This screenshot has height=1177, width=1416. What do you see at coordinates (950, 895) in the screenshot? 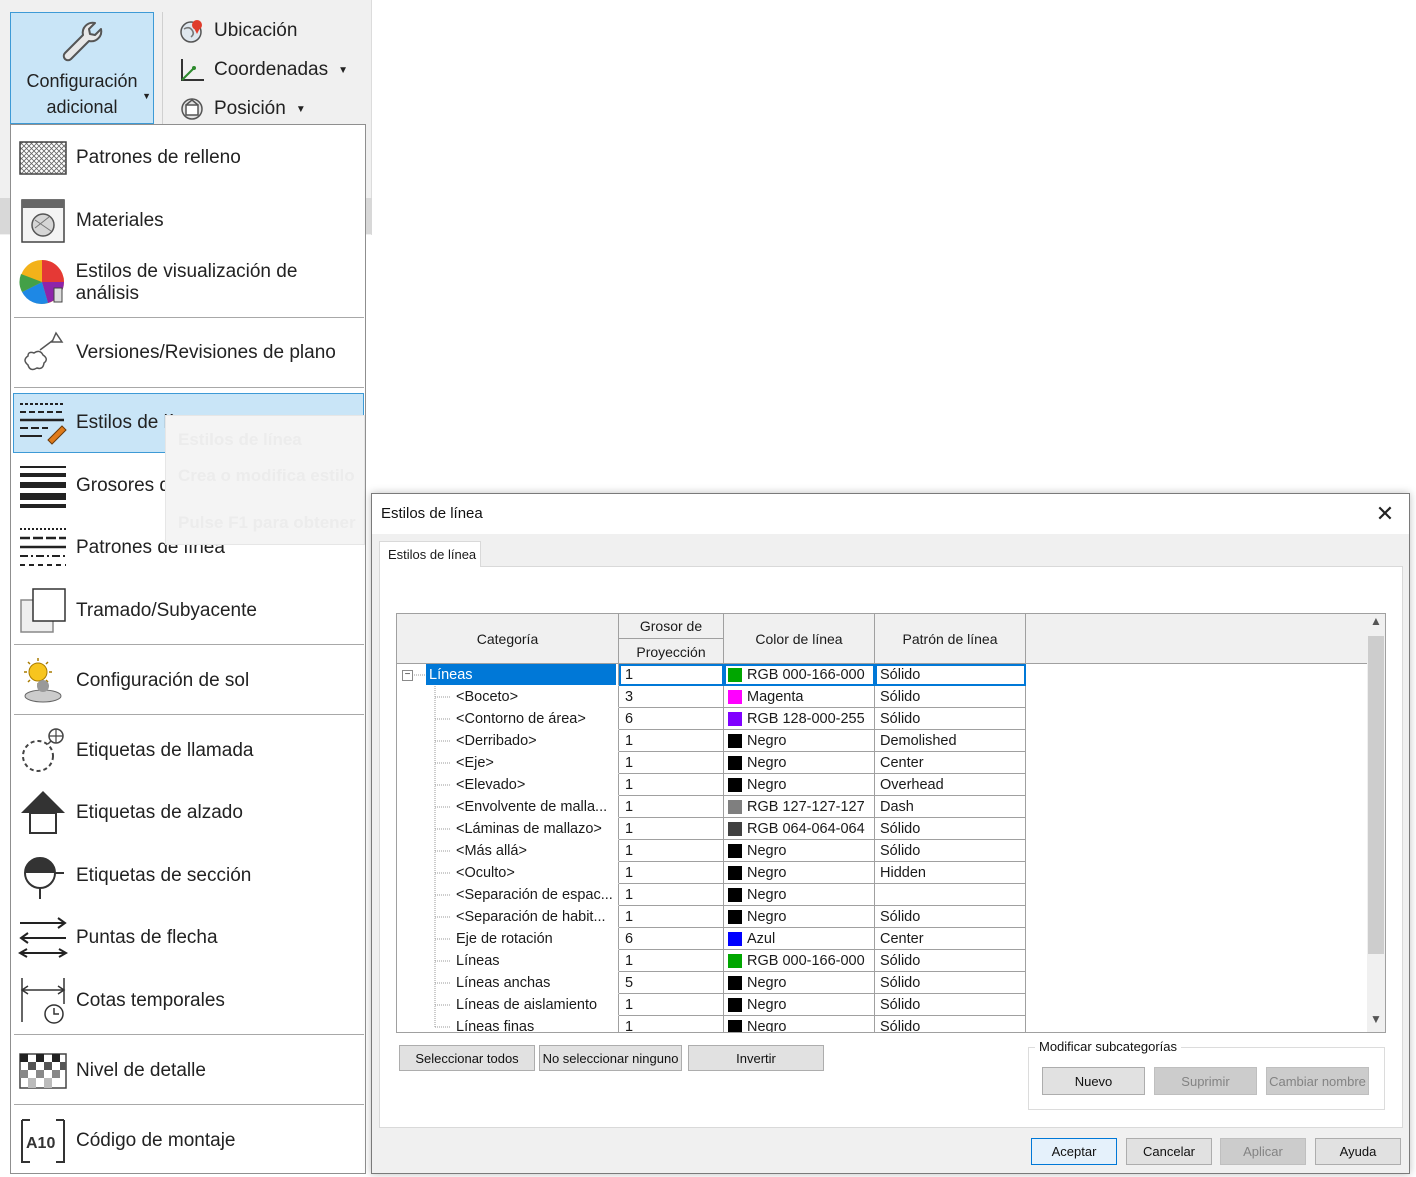
I see `pattern-cell` at bounding box center [950, 895].